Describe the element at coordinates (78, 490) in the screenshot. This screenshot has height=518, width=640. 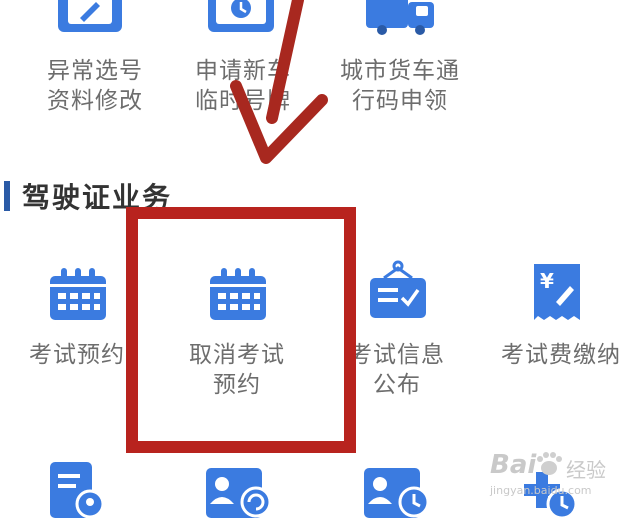
I see `document-person-icon` at that location.